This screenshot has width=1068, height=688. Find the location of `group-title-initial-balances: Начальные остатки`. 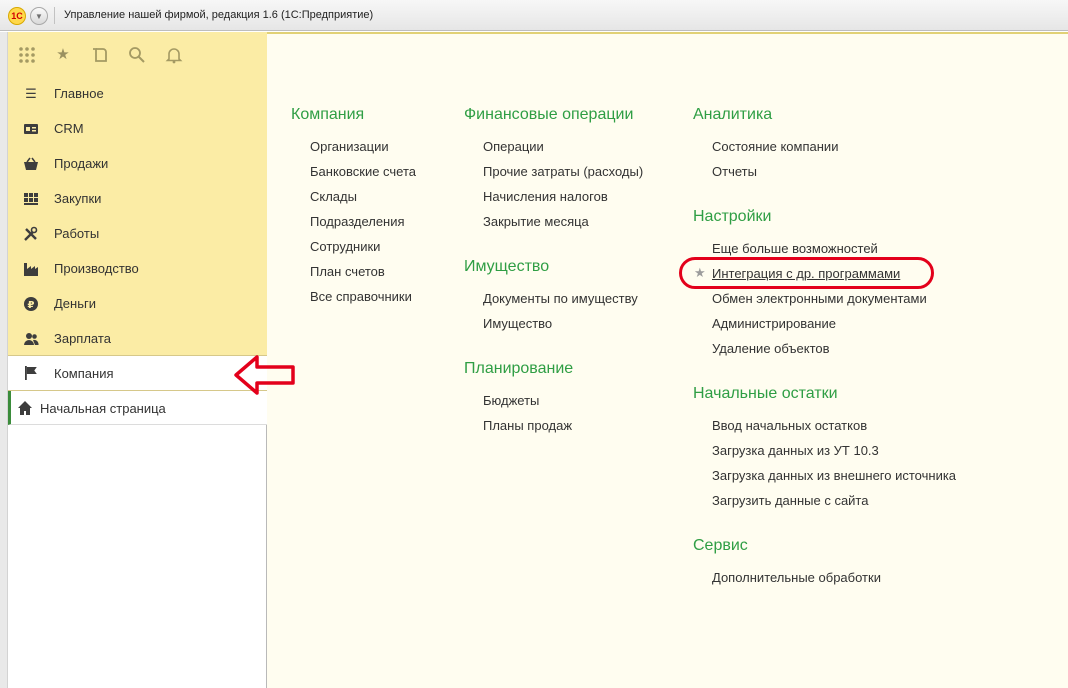

group-title-initial-balances: Начальные остатки is located at coordinates (765, 393).